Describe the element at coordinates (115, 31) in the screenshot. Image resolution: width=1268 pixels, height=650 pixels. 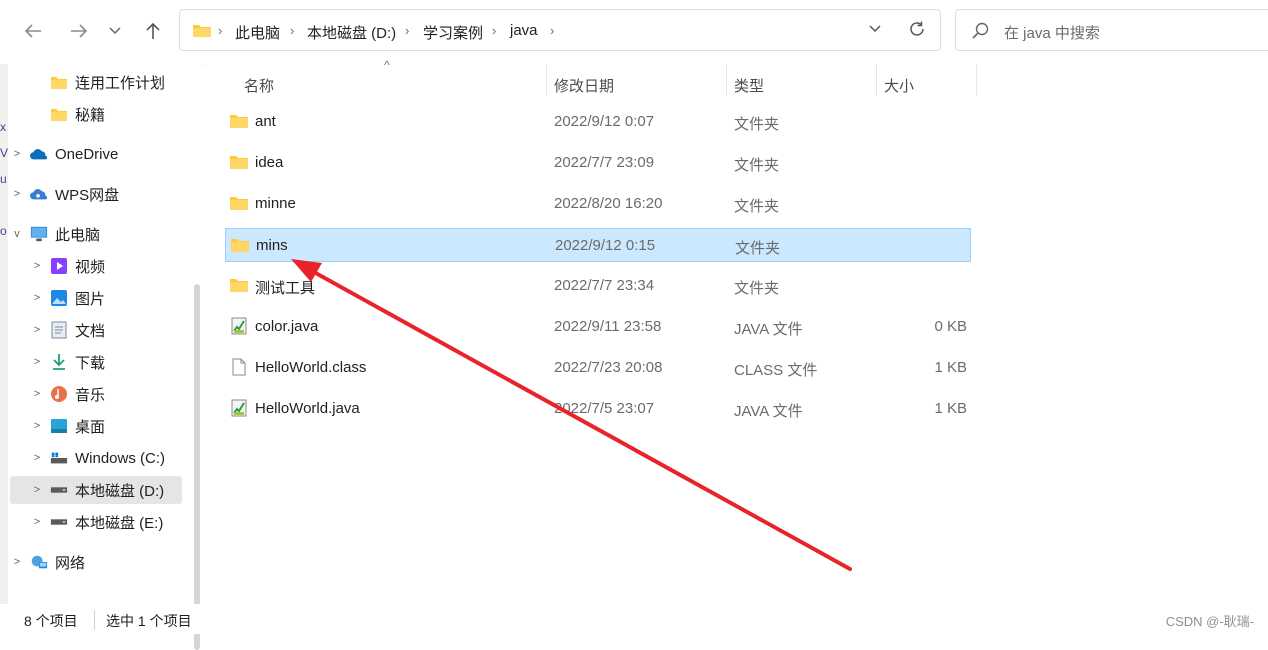
I see `recent-locations-button` at that location.